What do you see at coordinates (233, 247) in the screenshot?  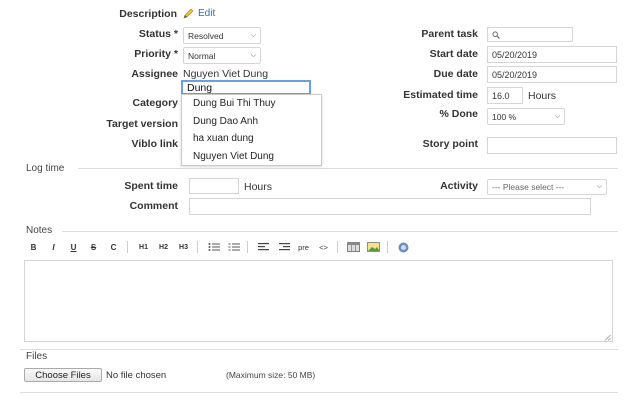 I see `numbered-list-icon` at bounding box center [233, 247].